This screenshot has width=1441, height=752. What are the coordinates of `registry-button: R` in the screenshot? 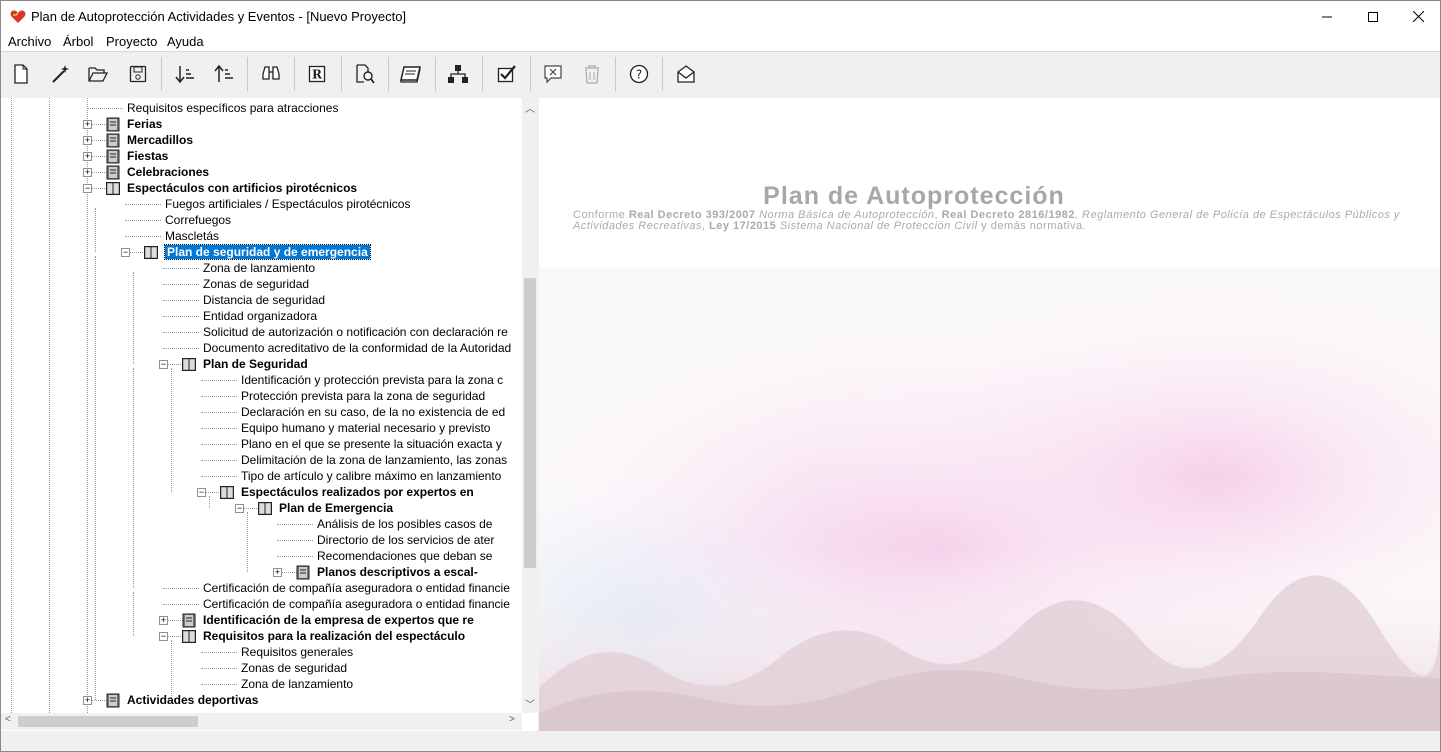 It's located at (317, 74).